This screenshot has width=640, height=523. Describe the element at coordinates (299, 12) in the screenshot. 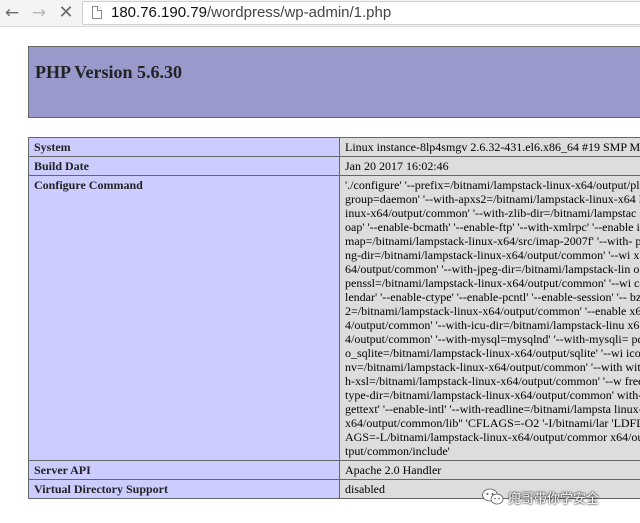

I see `url-path: /wordpress/wp-admin/1.php` at that location.